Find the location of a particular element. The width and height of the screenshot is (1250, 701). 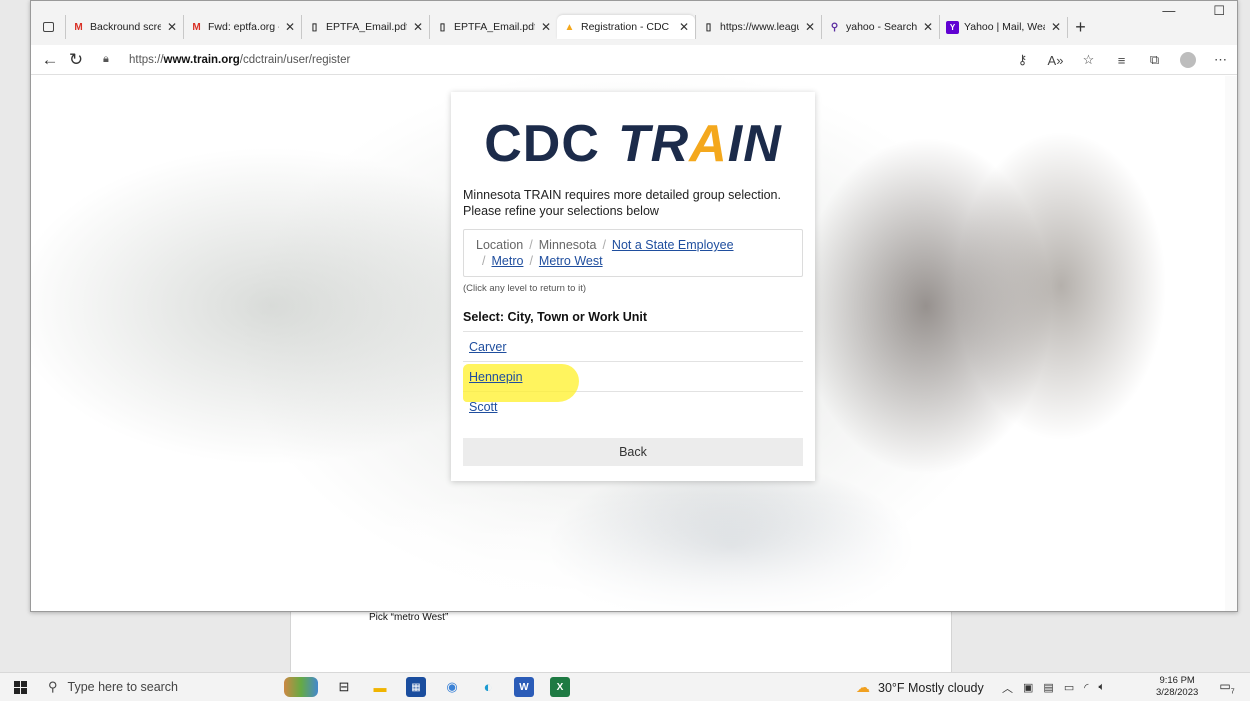

taskbar-search: ⚲ Type here to search is located at coordinates (142, 687).